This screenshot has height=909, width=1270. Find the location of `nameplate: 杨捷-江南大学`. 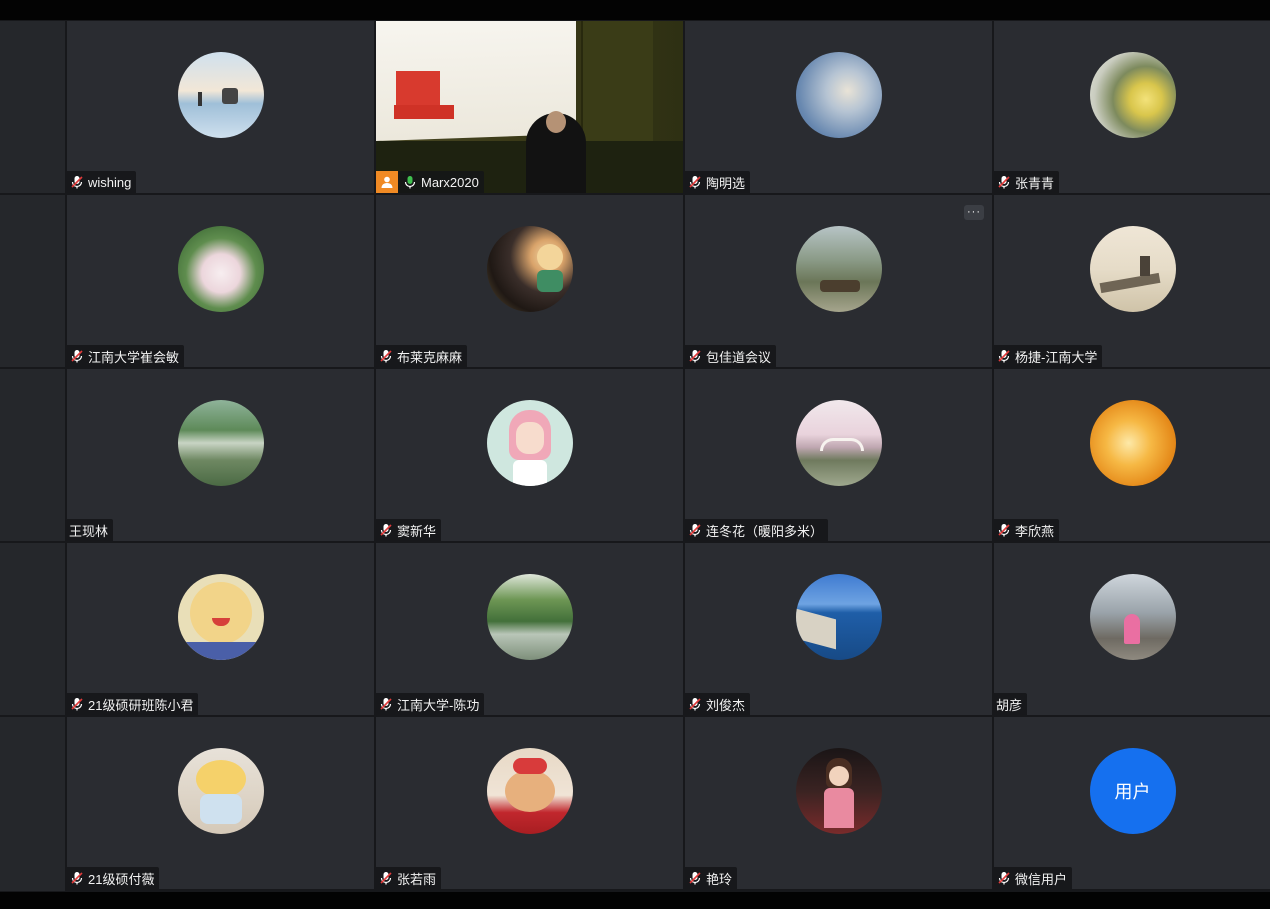

nameplate: 杨捷-江南大学 is located at coordinates (1048, 356).